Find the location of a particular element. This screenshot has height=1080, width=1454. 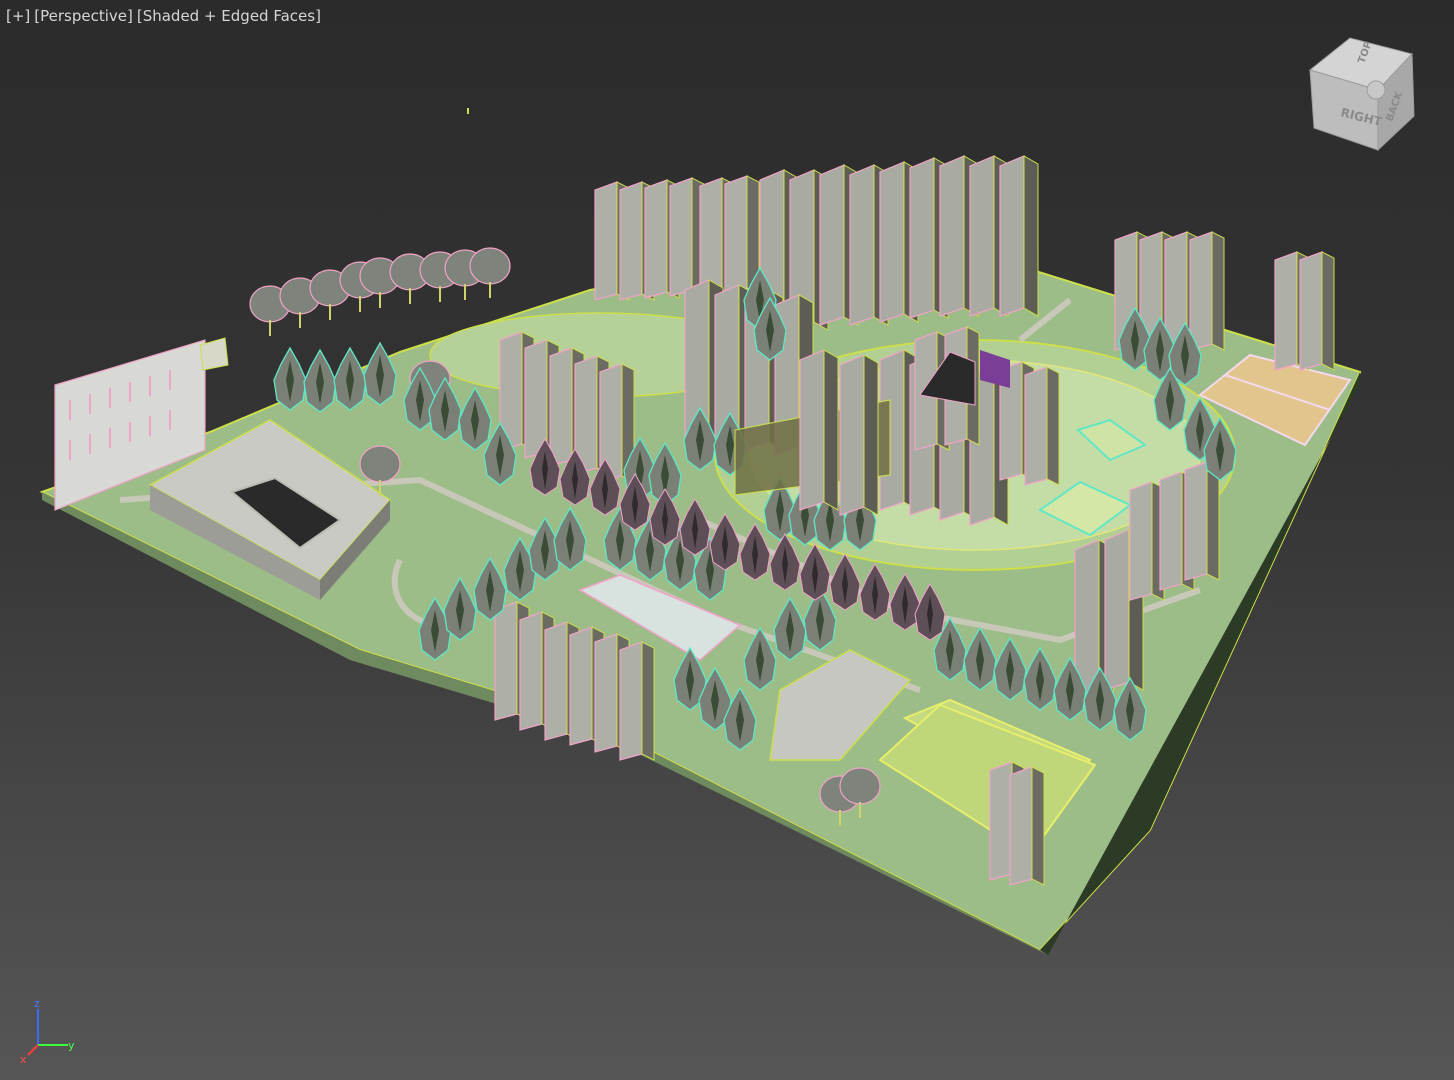

axis-y-label: y is located at coordinates (71, 1045).